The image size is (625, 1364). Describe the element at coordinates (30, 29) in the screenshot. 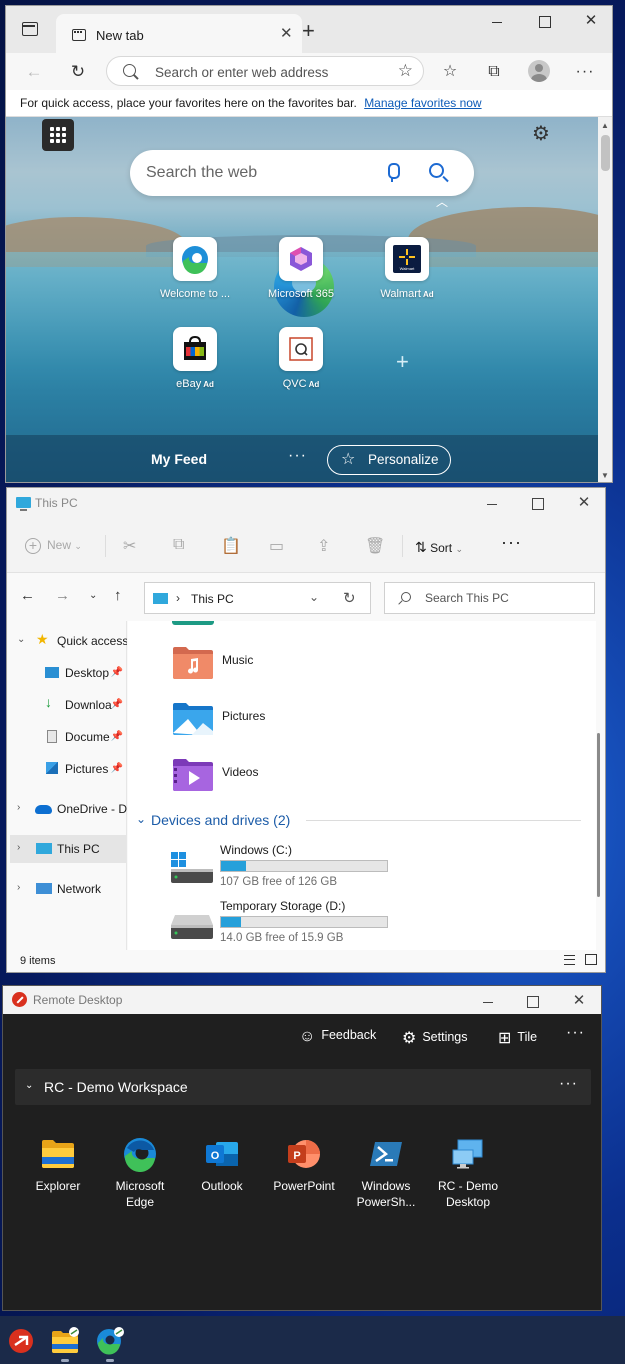

I see `tab-actions-icon` at that location.